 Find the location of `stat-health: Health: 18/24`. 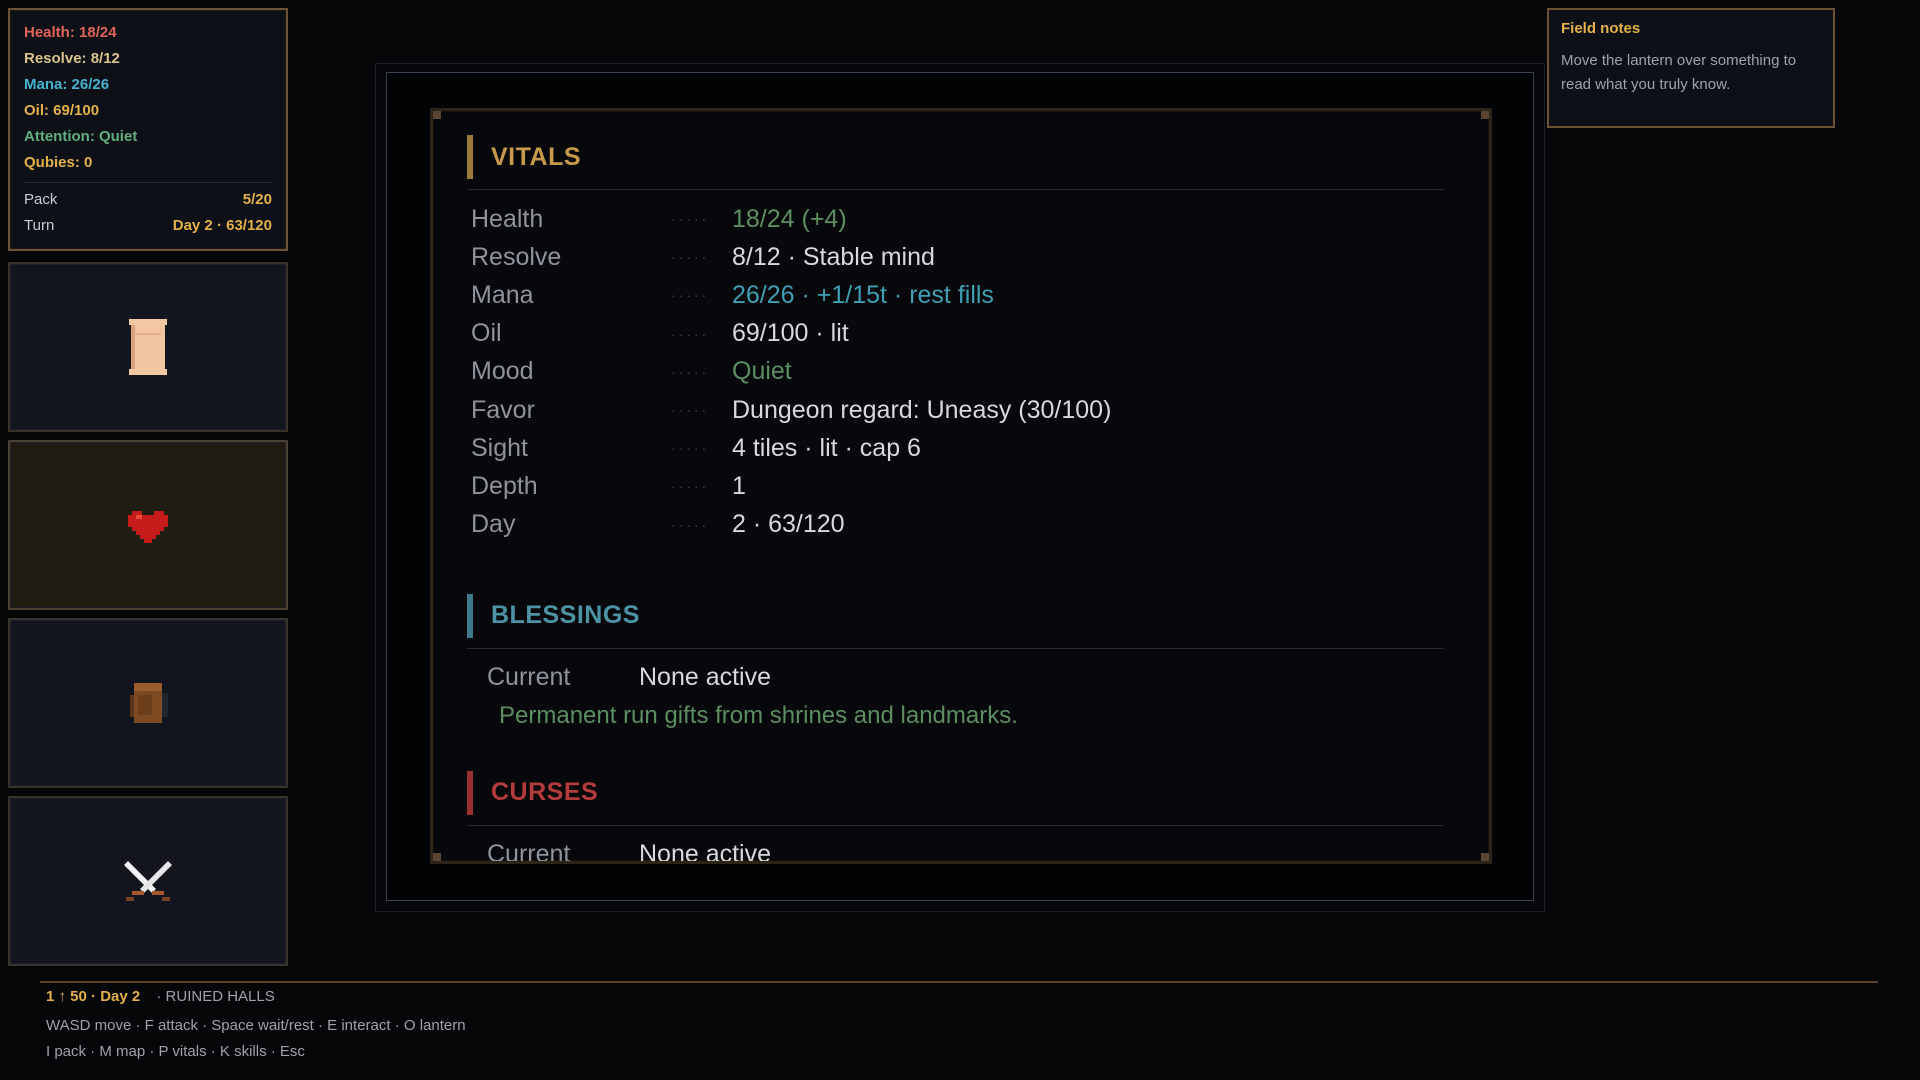

stat-health: Health: 18/24 is located at coordinates (70, 32).